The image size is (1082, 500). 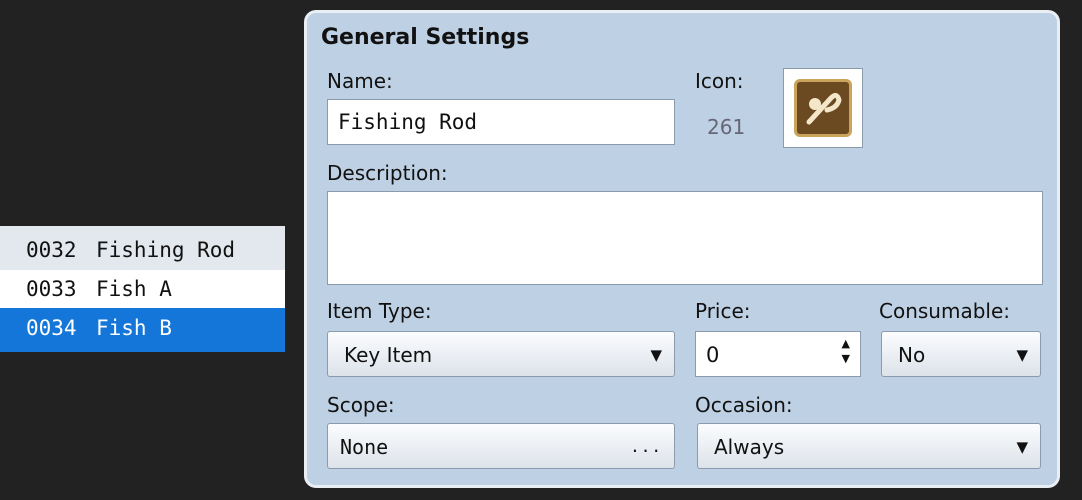 I want to click on scope-label: Scope:, so click(x=361, y=405).